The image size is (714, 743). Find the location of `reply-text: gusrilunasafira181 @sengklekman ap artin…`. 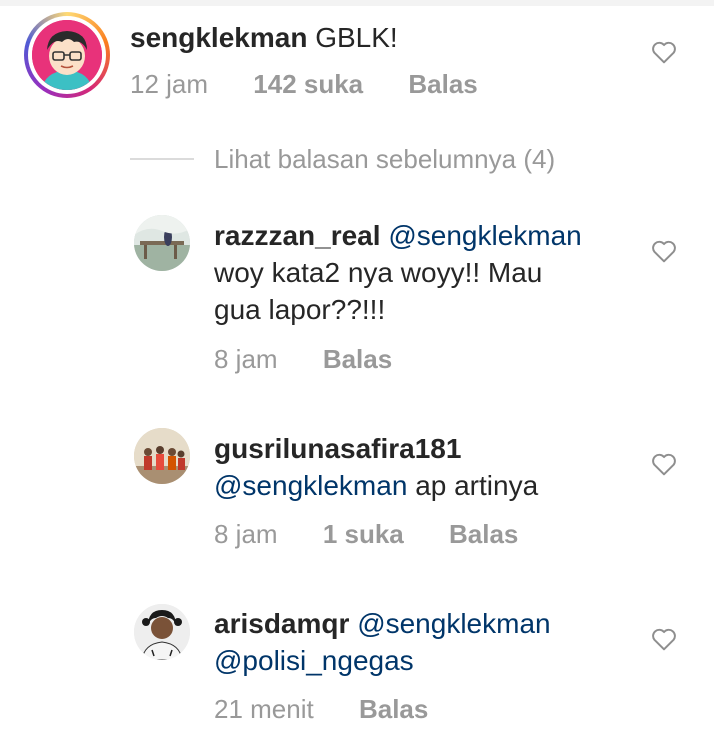

reply-text: gusrilunasafira181 @sengklekman ap artin… is located at coordinates (424, 467).